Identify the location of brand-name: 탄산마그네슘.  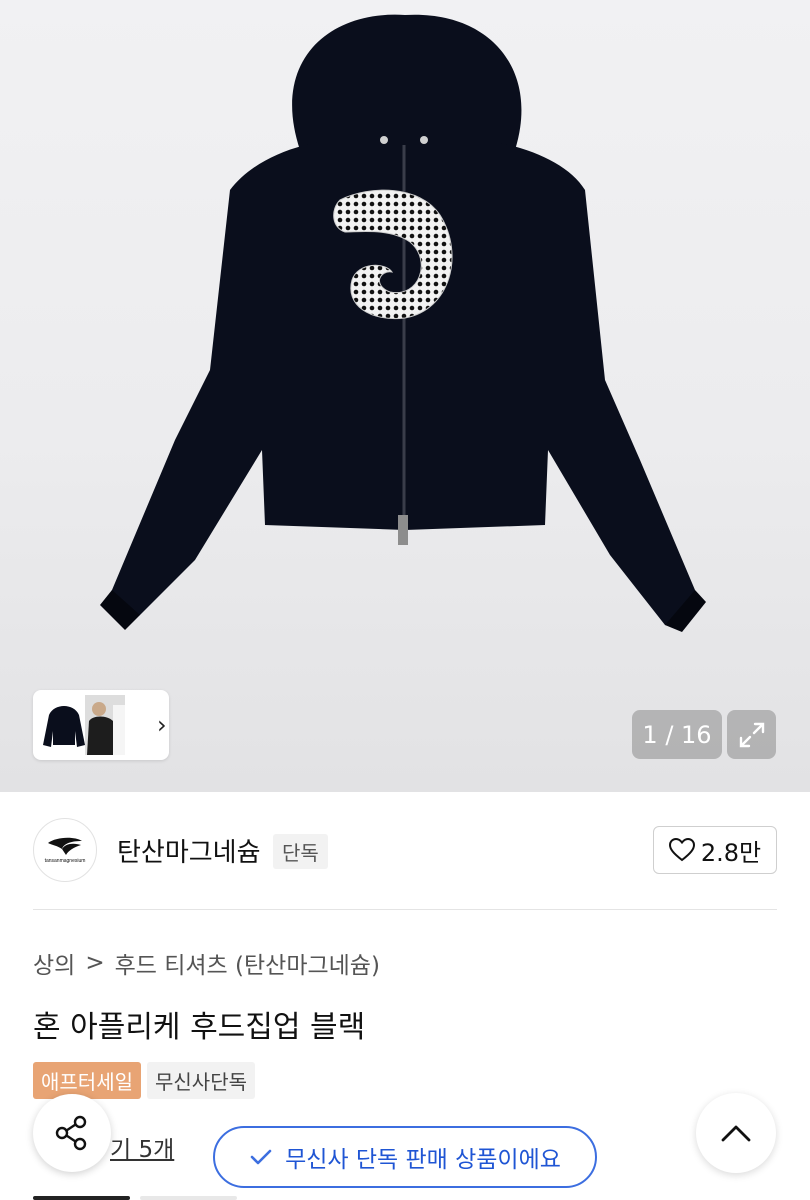
(189, 850).